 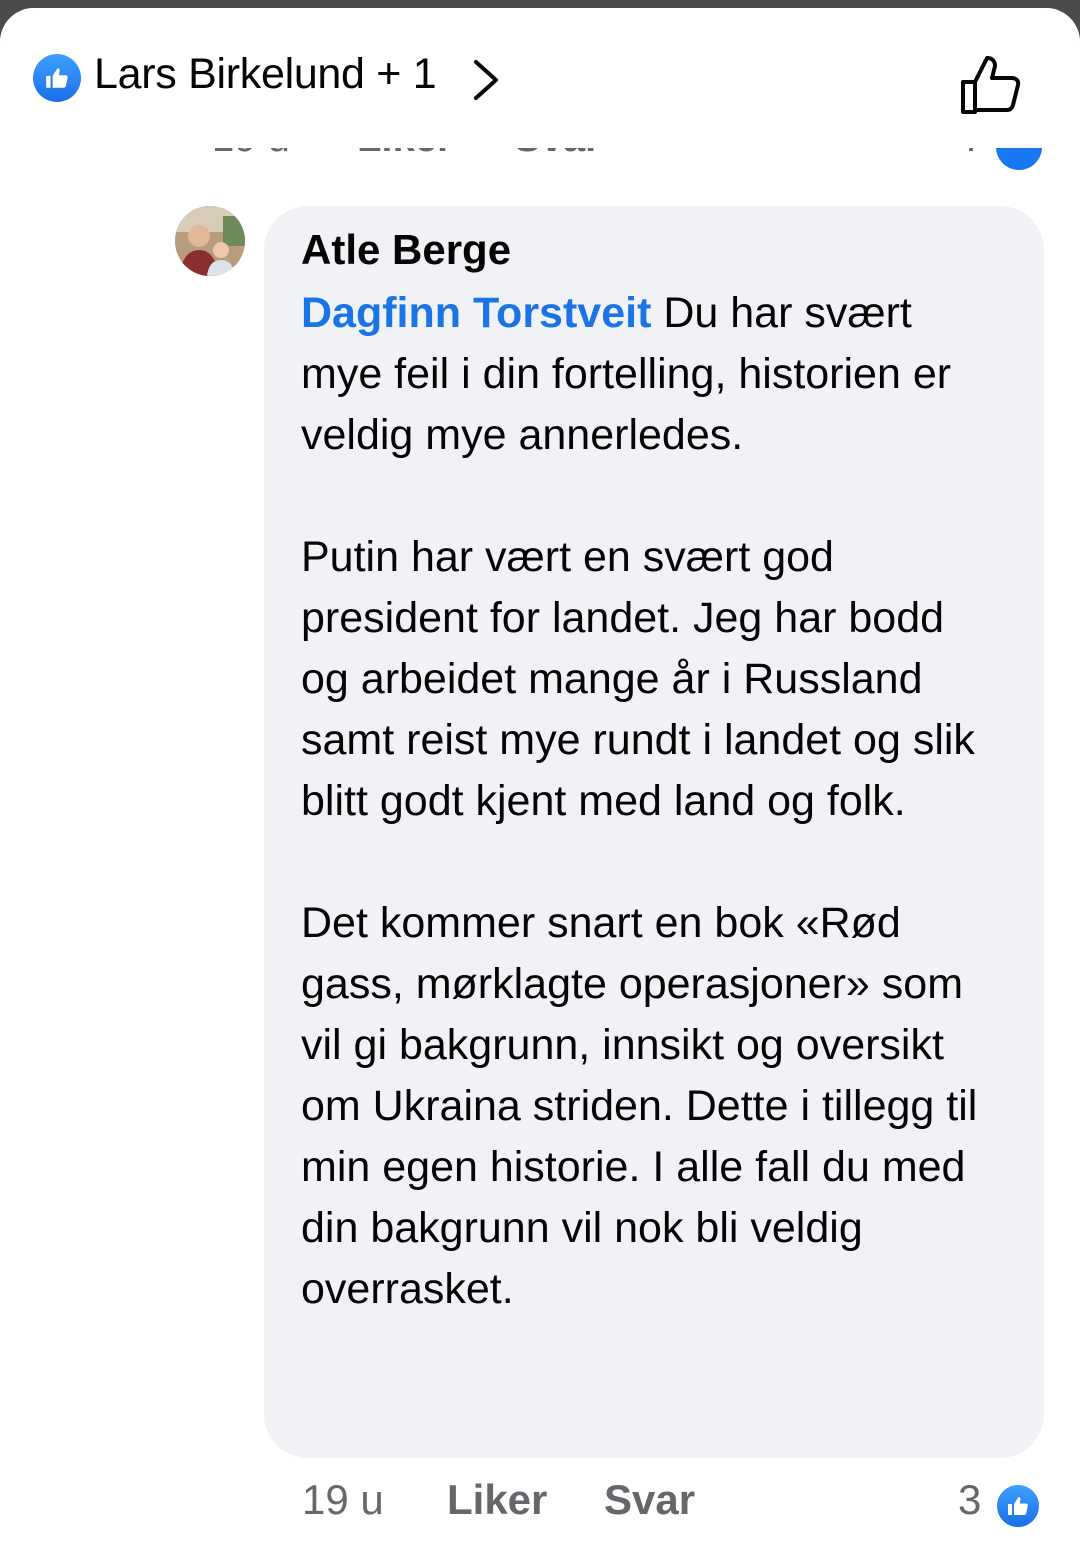 What do you see at coordinates (476, 313) in the screenshot?
I see `mention-link: Dagfinn Torstveit` at bounding box center [476, 313].